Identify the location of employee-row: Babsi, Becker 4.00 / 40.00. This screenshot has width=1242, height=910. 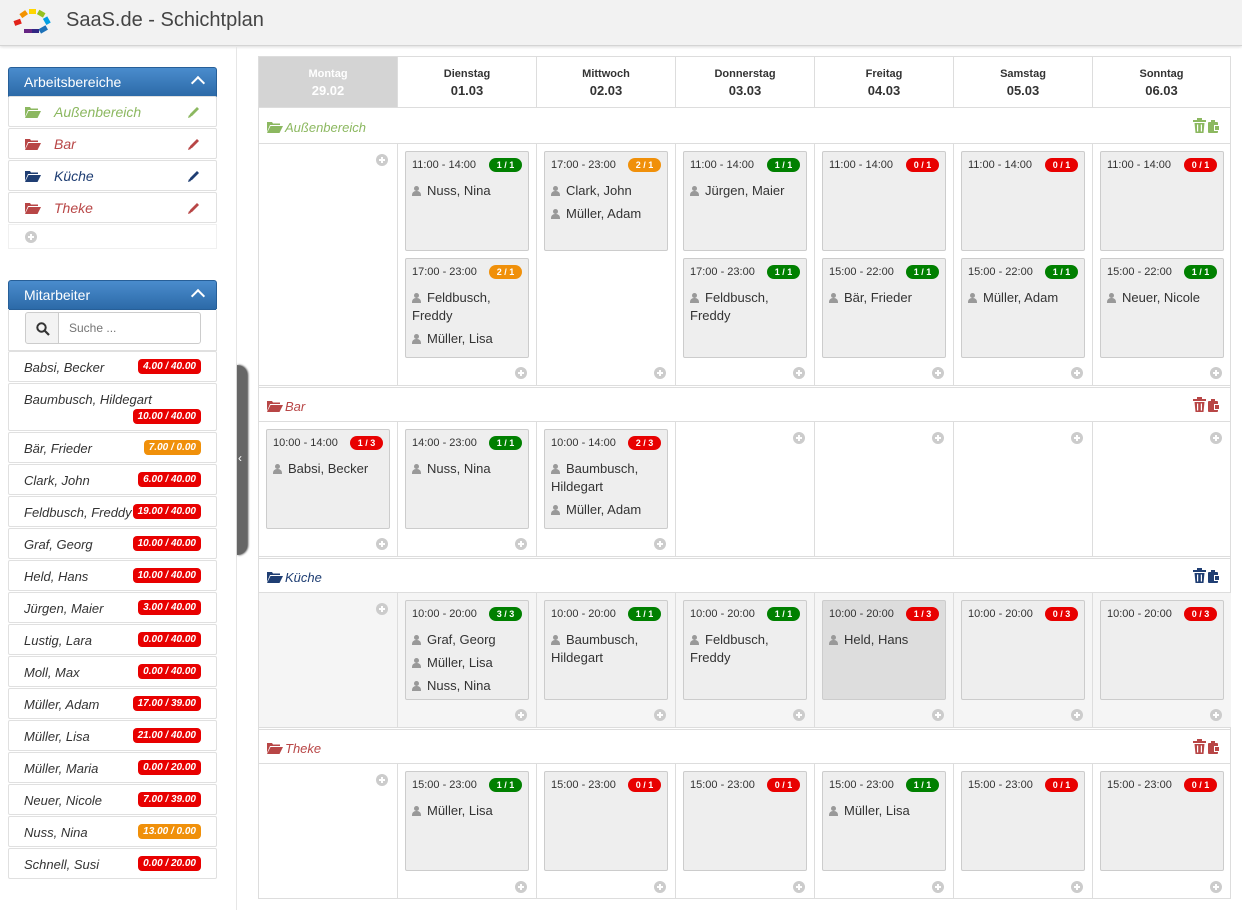
(112, 366).